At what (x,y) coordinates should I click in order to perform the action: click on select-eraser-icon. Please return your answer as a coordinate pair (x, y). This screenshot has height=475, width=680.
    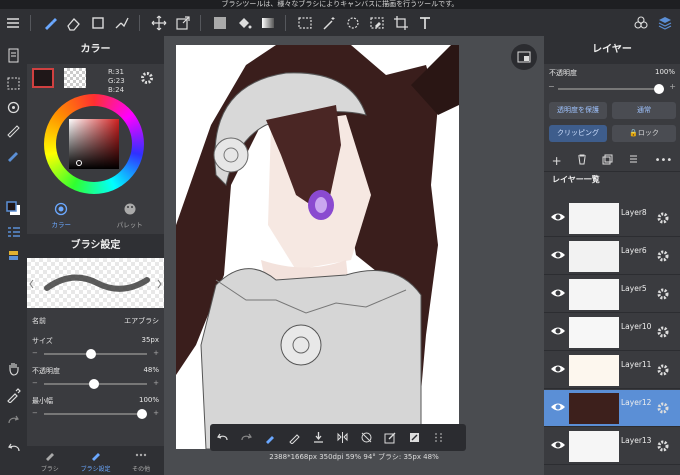
    Looking at the image, I should click on (377, 23).